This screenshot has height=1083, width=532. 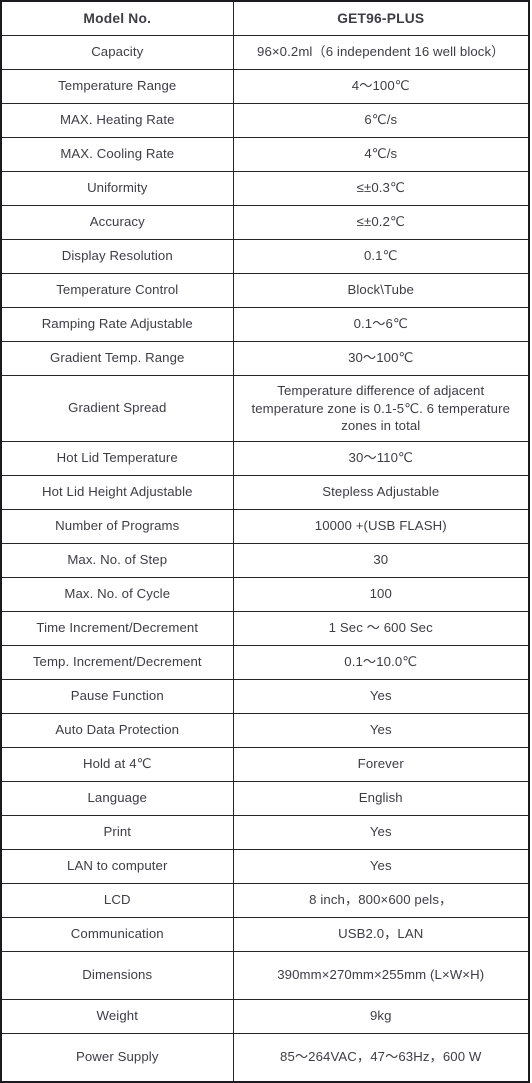 What do you see at coordinates (381, 975) in the screenshot?
I see `spec-value-cell: 390mm×270mm×255mm (L×W×H)` at bounding box center [381, 975].